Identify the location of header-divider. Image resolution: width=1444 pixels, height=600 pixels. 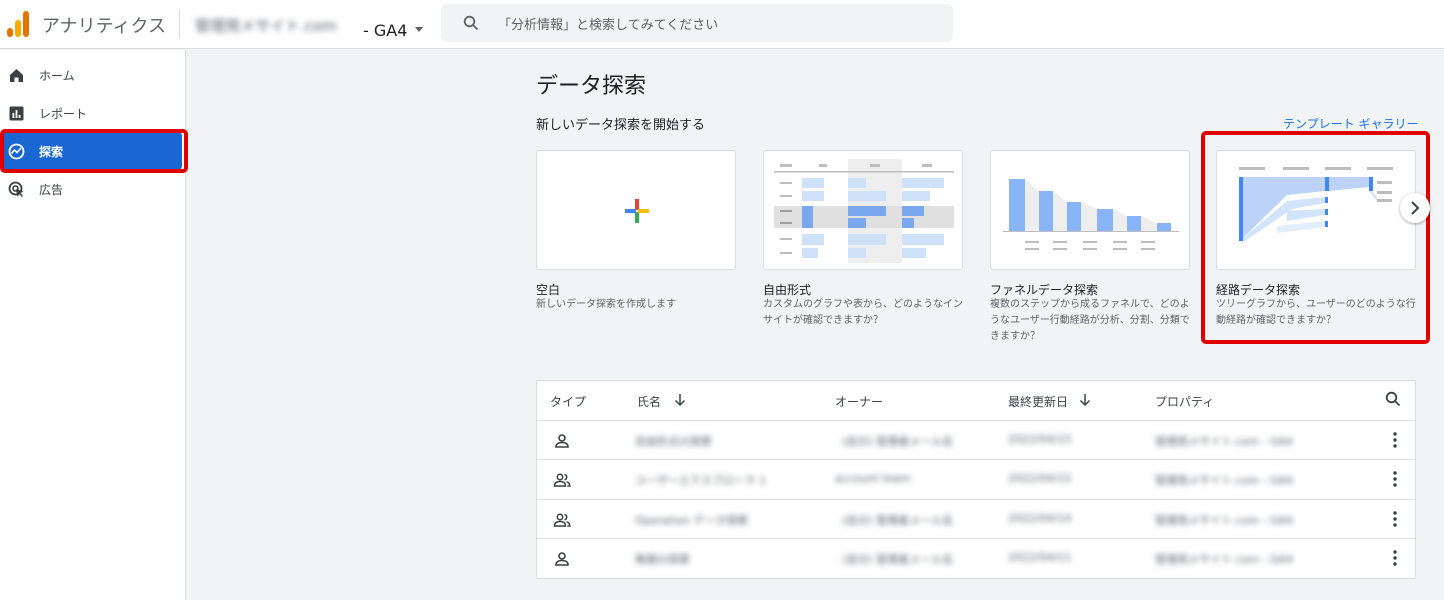
(179, 24).